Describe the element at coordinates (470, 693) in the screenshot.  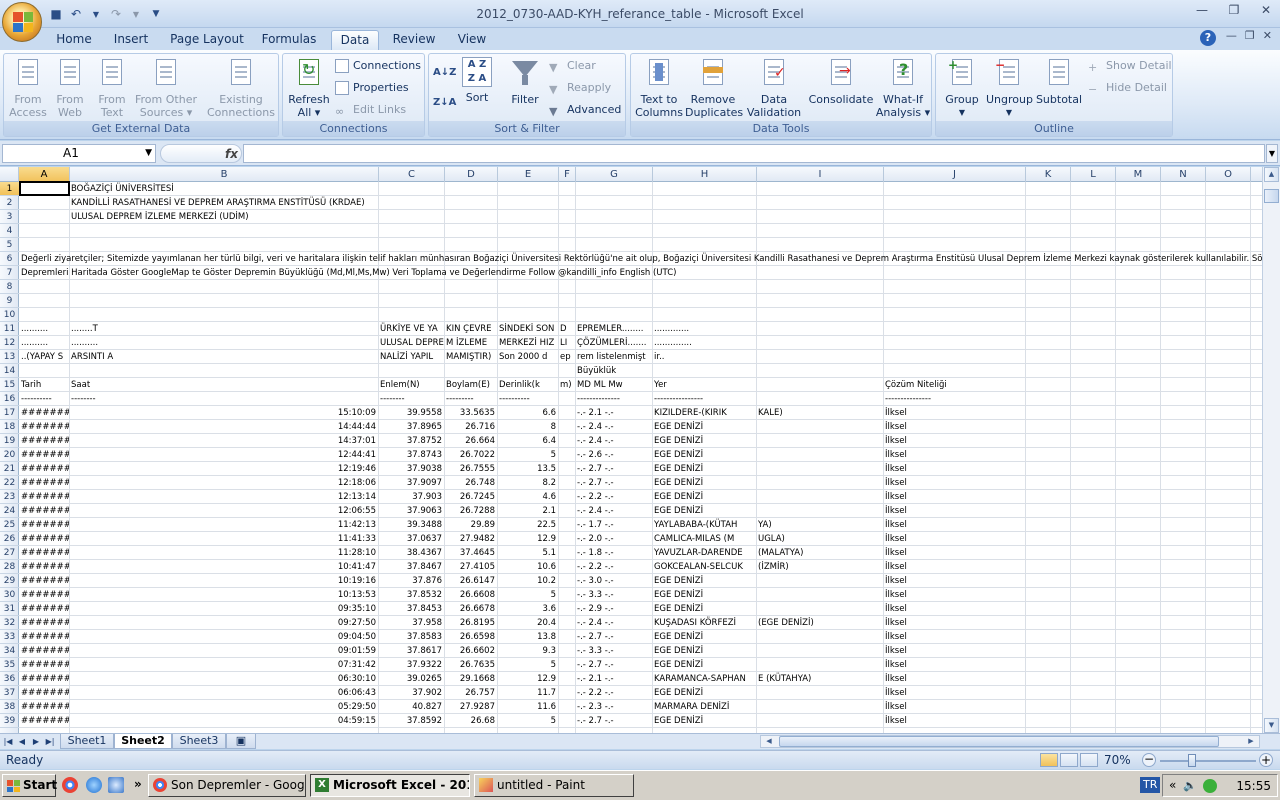
I see `cell-lon: 26.757` at that location.